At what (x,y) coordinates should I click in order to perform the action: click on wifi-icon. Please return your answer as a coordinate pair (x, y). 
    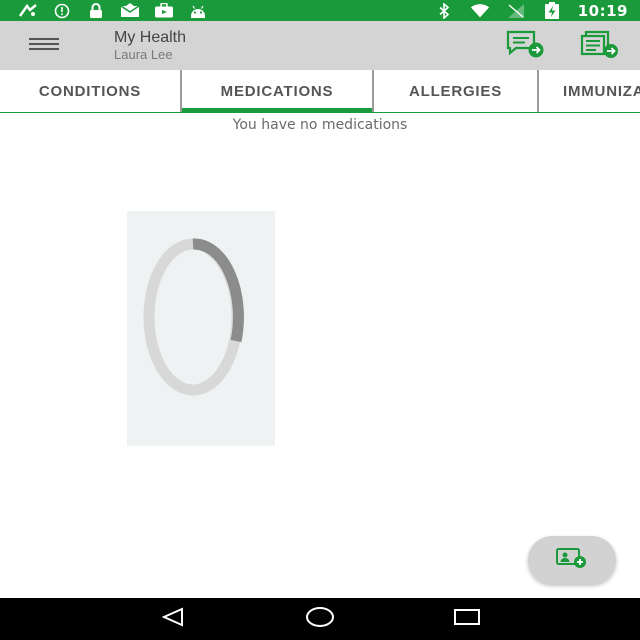
    Looking at the image, I should click on (480, 11).